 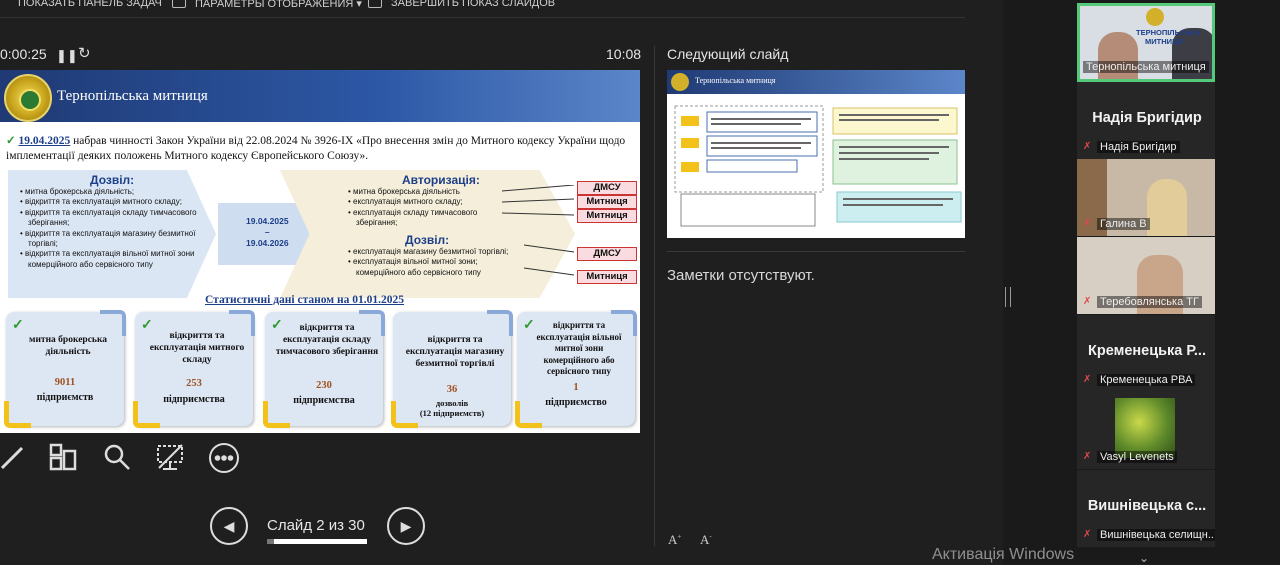 I want to click on display-settings-button: ПАРАМЕТРЫ ОТОБРАЖЕНИЯ ▾, so click(x=278, y=5).